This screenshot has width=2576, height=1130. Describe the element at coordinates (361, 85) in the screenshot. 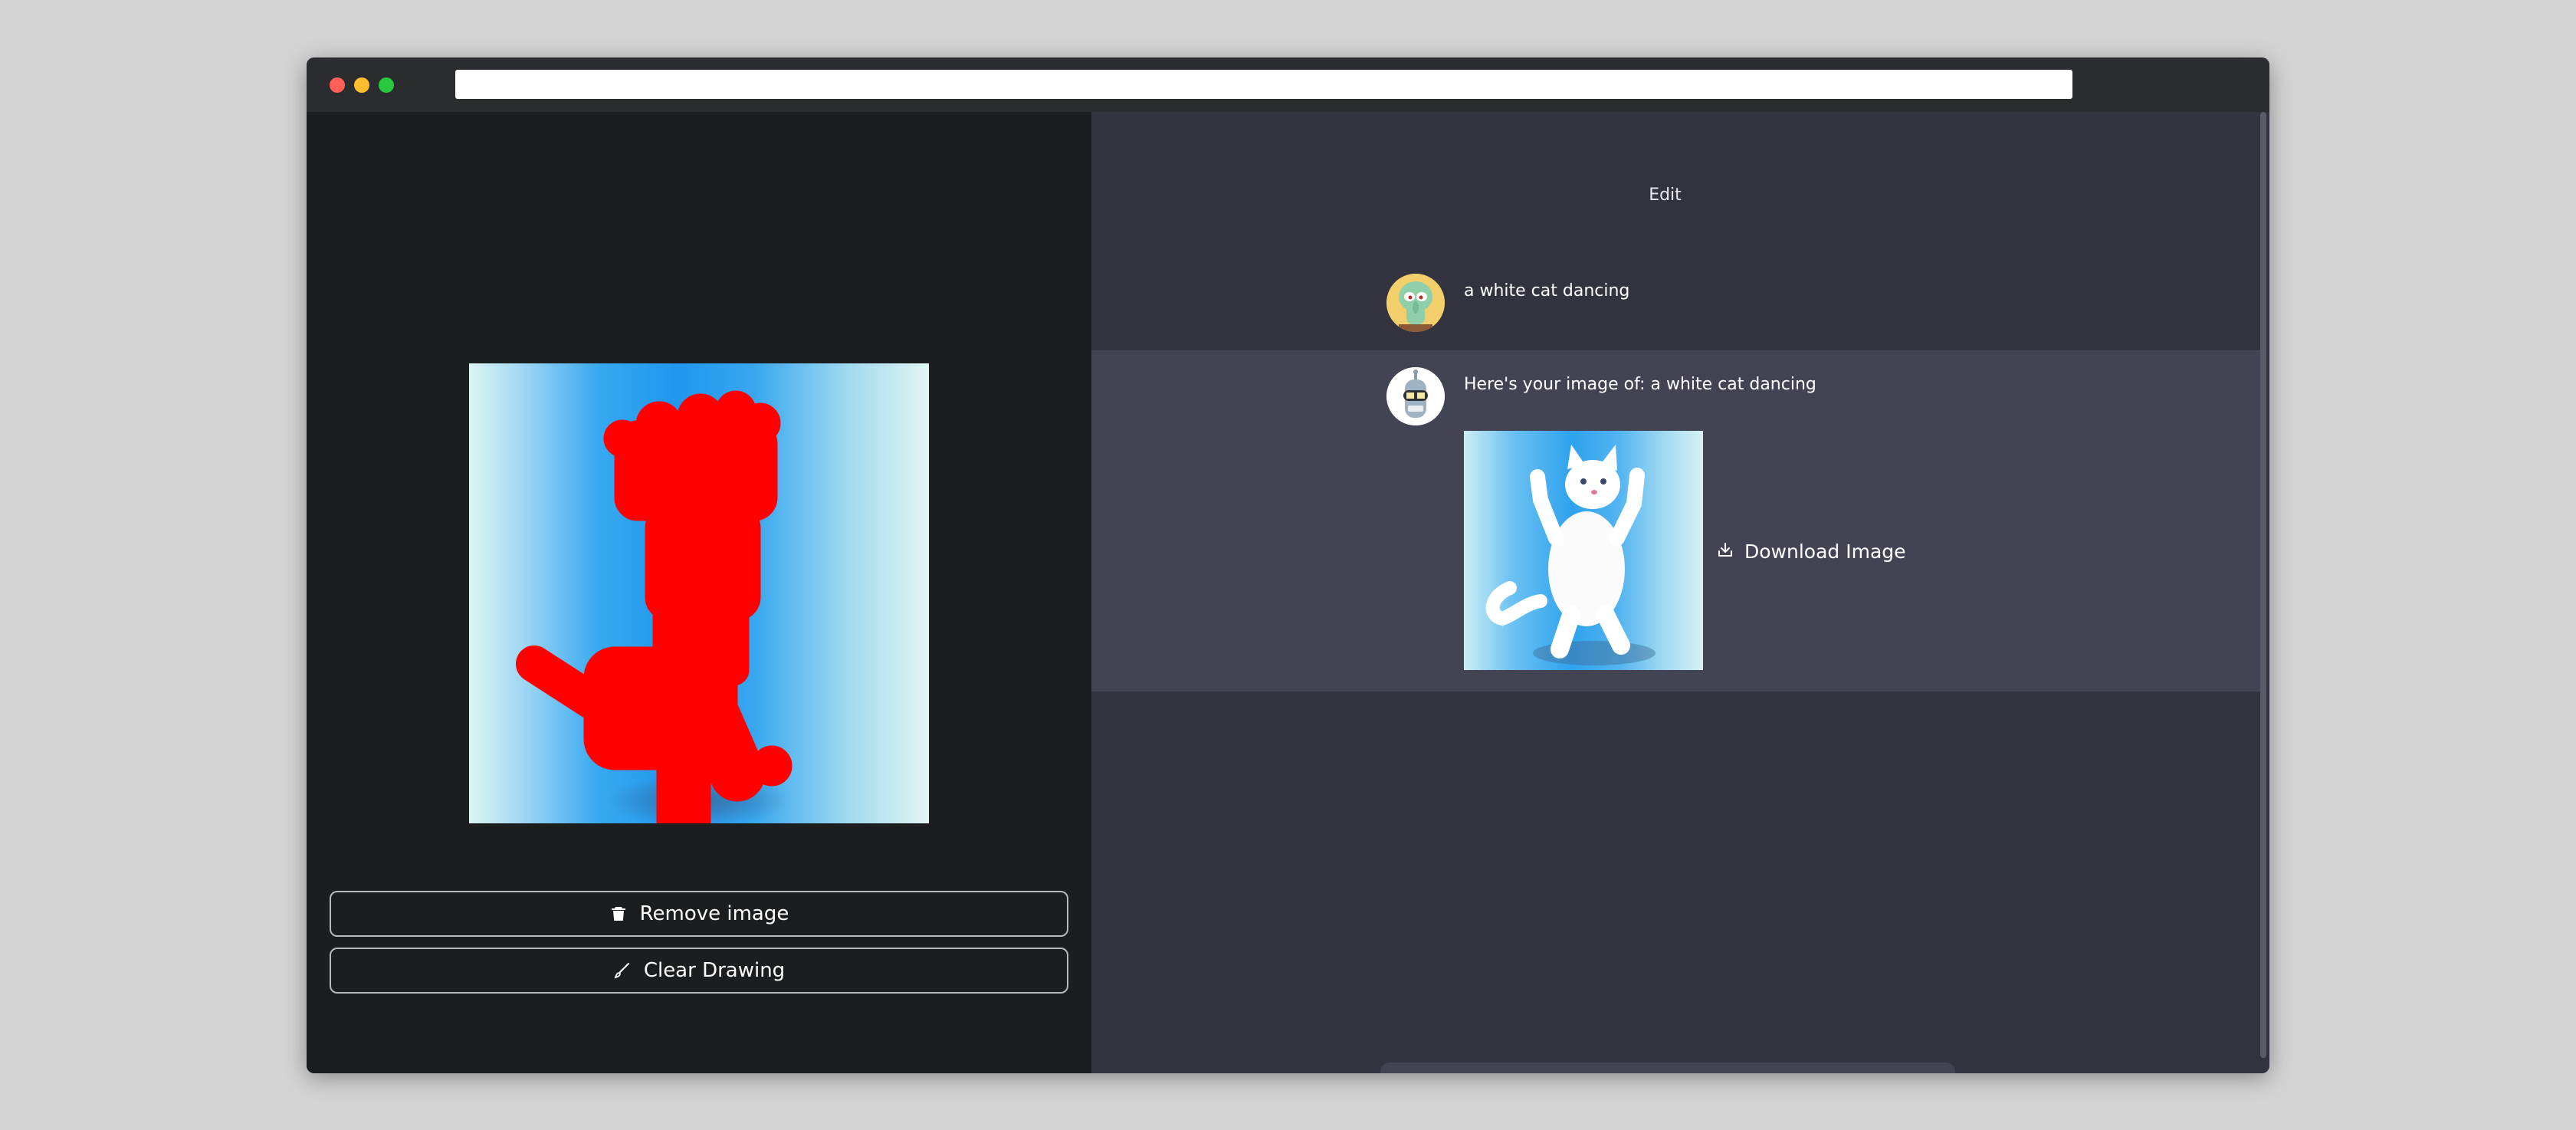

I see `minimize-window-button` at that location.